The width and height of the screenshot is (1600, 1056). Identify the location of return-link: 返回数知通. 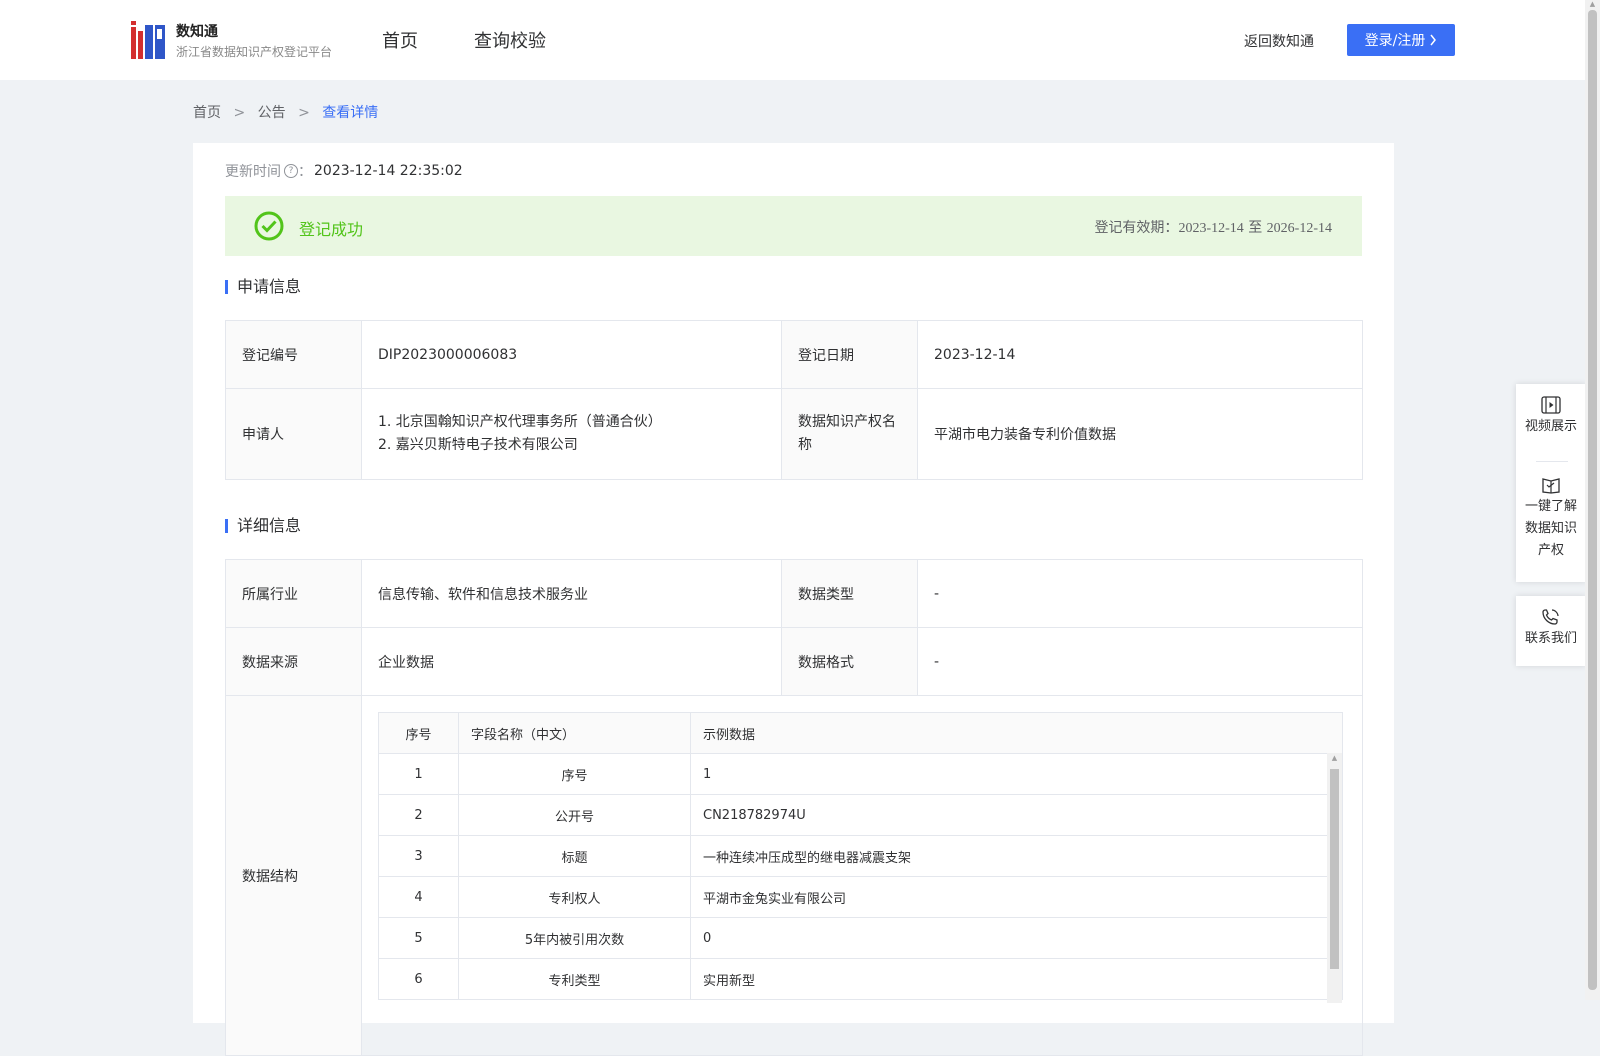
(1279, 41).